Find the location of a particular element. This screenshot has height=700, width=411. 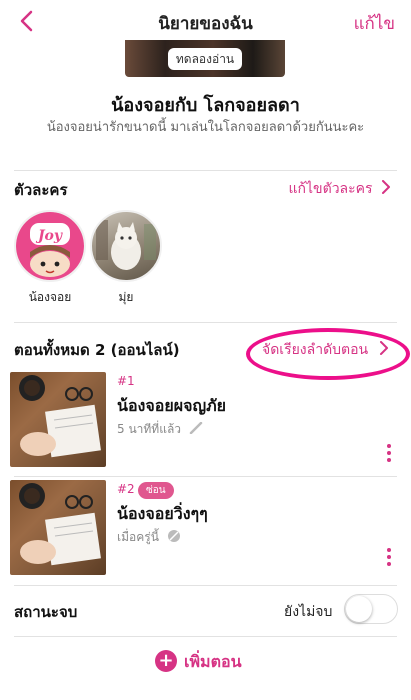

avatar: Joy is located at coordinates (50, 246).